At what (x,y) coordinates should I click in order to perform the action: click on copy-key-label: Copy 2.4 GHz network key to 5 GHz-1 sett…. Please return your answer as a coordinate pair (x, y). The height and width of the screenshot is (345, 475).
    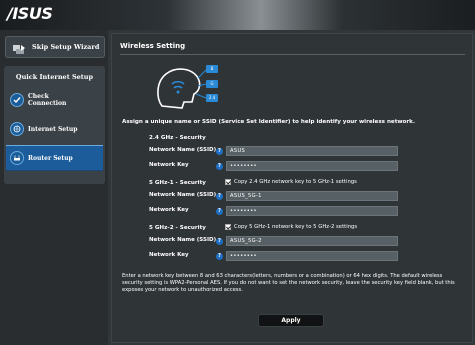
    Looking at the image, I should click on (295, 182).